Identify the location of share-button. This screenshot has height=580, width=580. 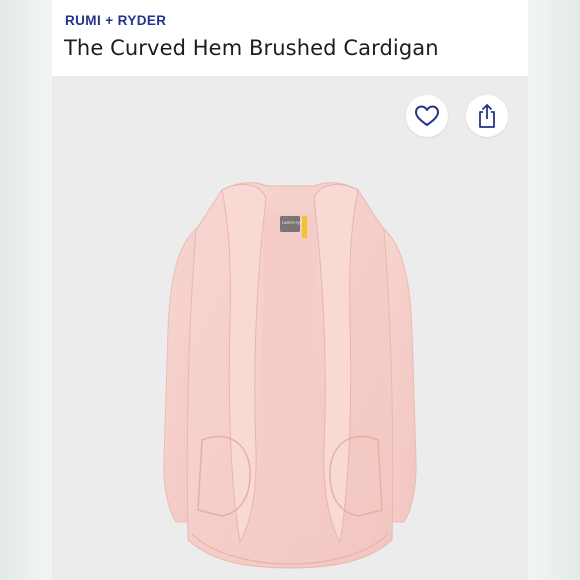
(487, 116).